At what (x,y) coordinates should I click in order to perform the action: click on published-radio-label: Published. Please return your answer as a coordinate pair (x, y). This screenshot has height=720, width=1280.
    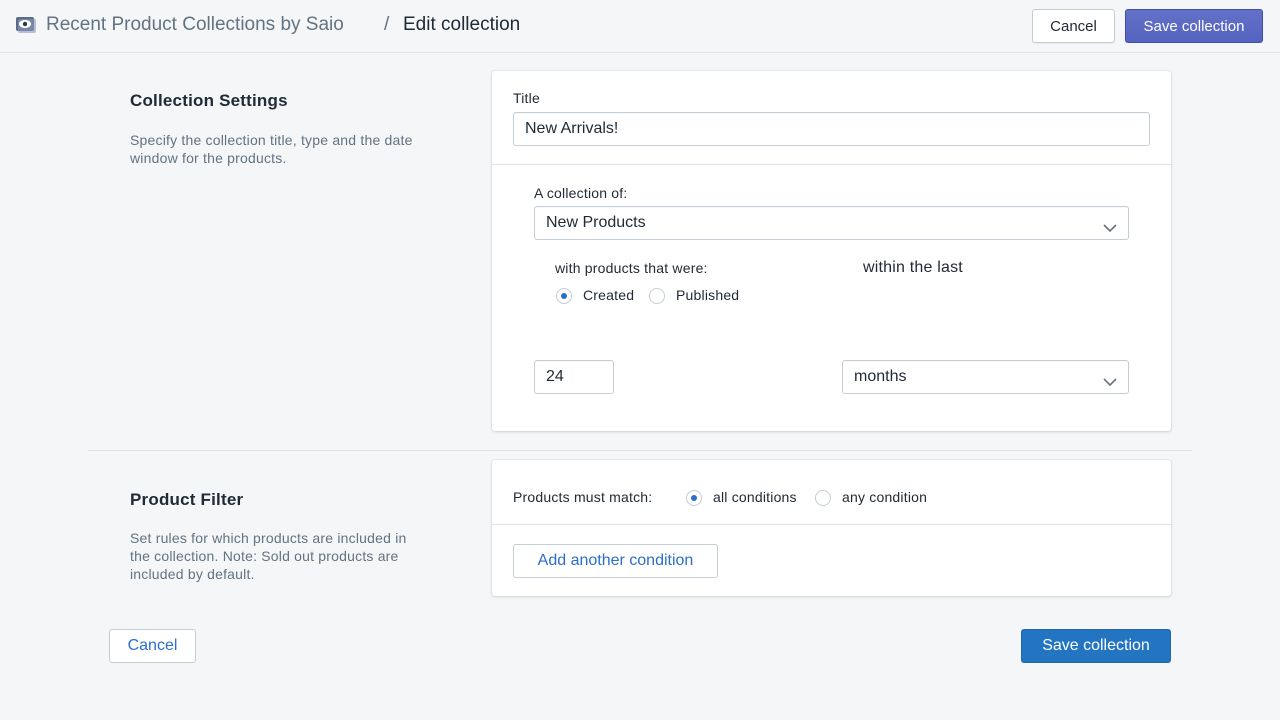
    Looking at the image, I should click on (707, 295).